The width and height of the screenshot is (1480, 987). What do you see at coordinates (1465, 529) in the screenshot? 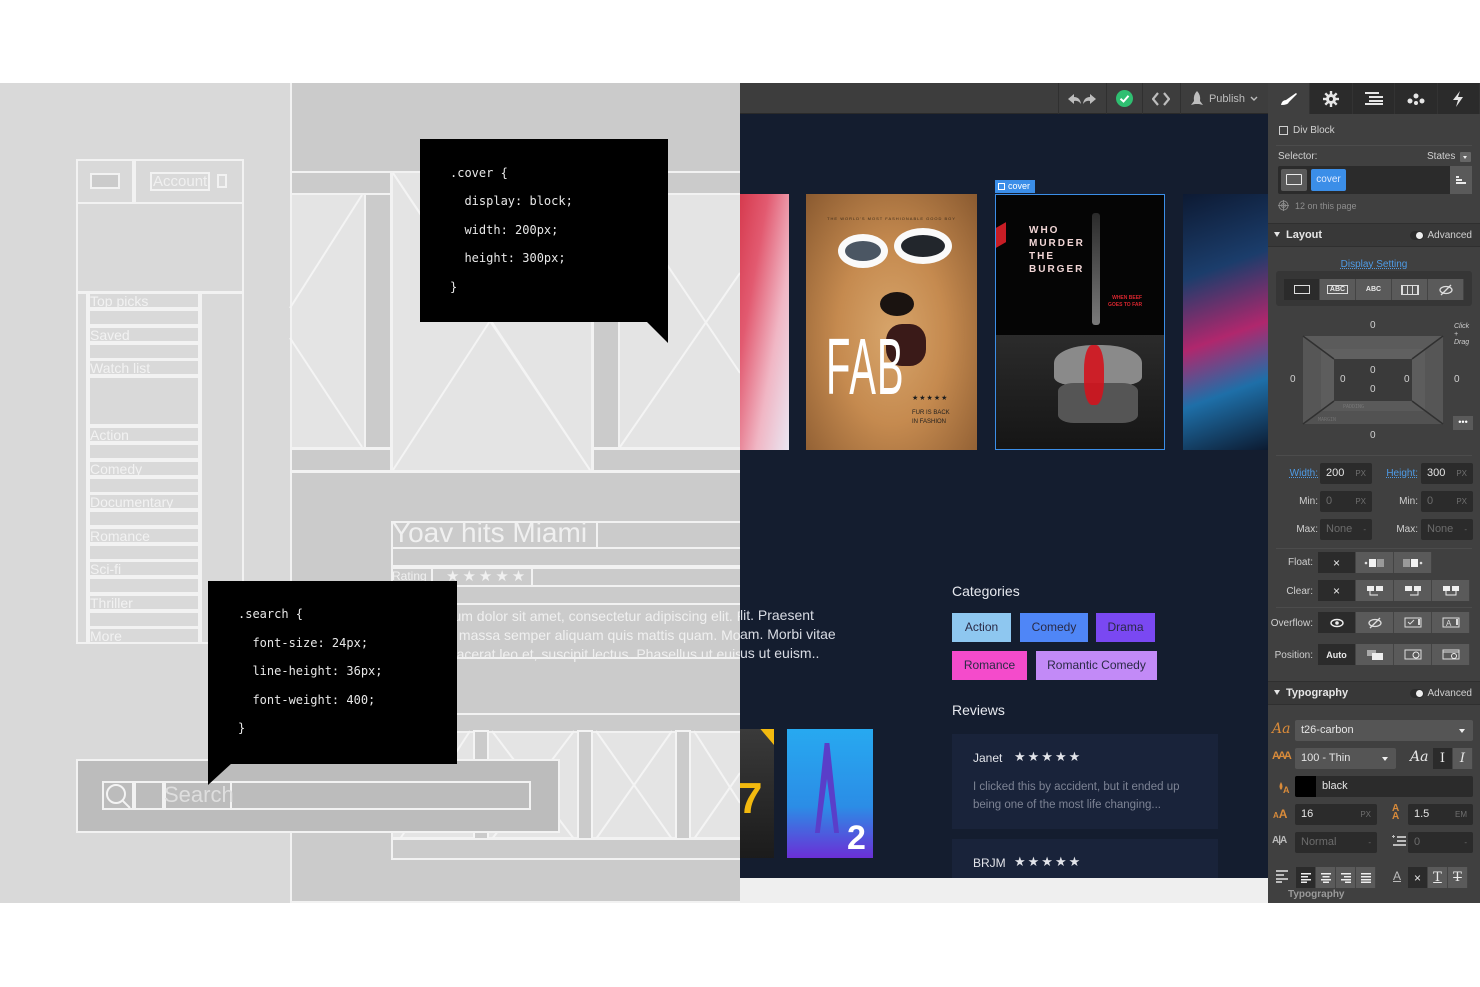
I see `max-height-unit: -` at bounding box center [1465, 529].